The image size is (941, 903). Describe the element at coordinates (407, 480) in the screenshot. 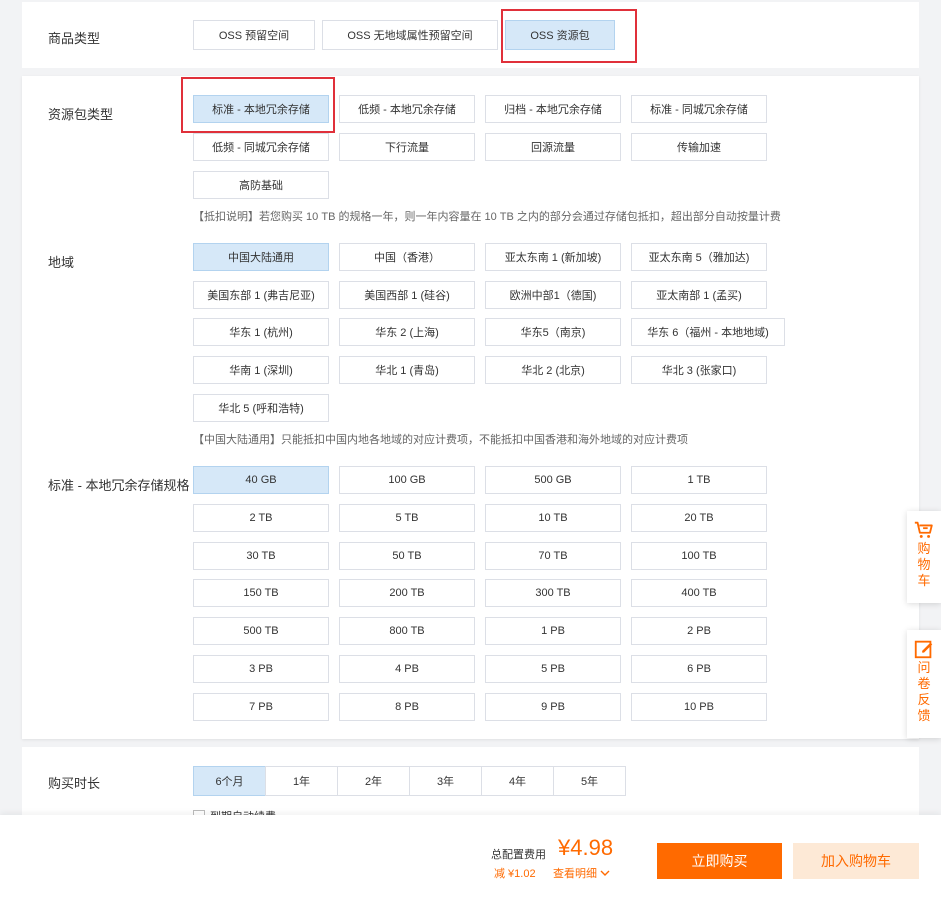

I see `spec-option: 100 GB` at that location.